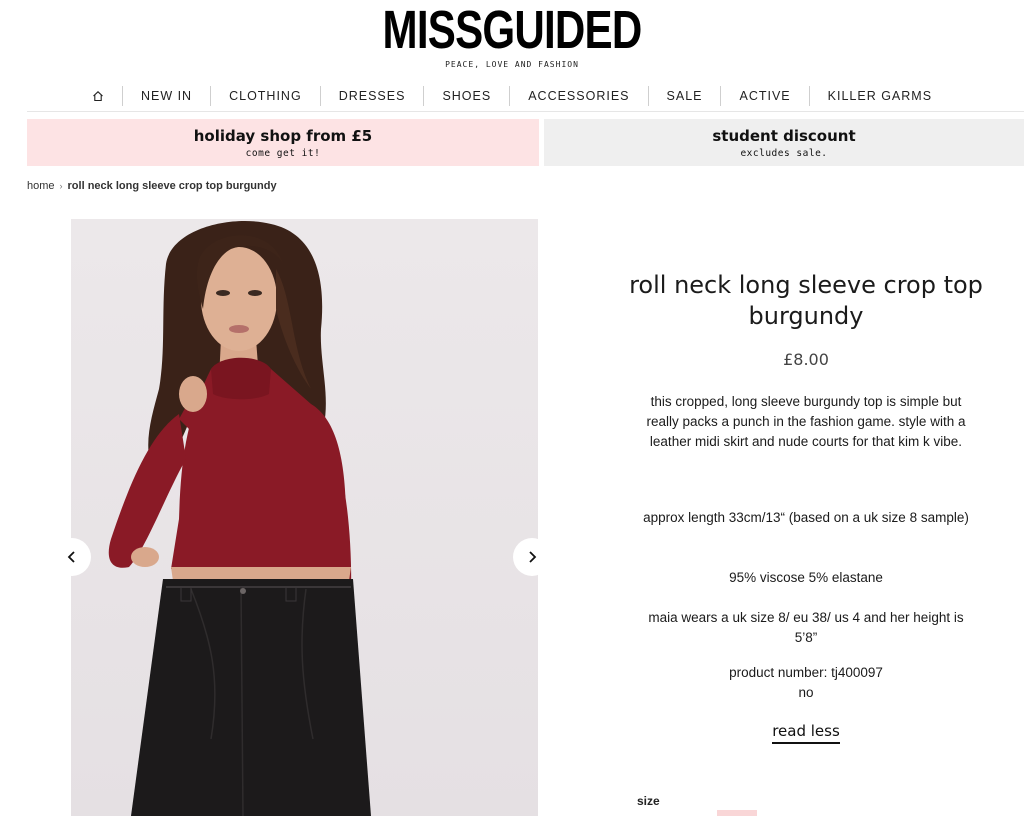 The width and height of the screenshot is (1024, 816). I want to click on breadcrumb-current: roll neck long sleeve crop top burgundy, so click(172, 186).